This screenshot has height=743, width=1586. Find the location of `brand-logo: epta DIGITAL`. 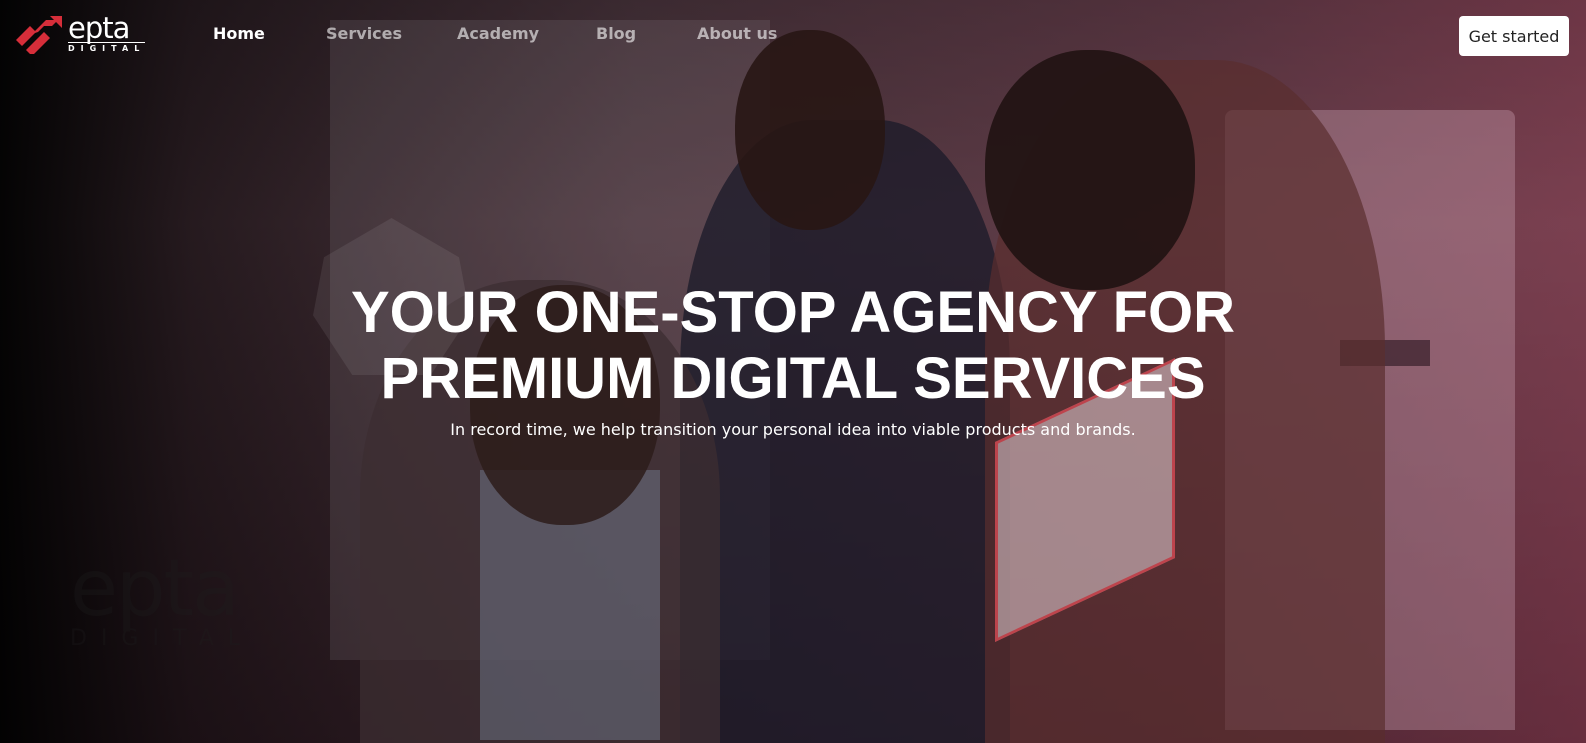

brand-logo: epta DIGITAL is located at coordinates (80, 32).